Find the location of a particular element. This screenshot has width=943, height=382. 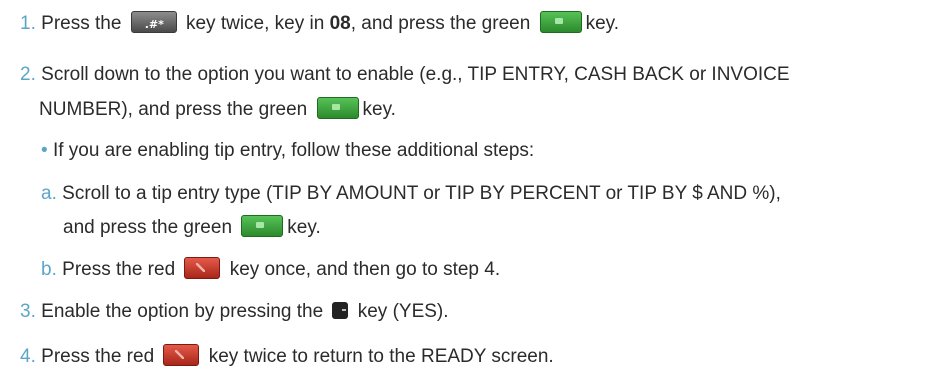

step-text: Press the is located at coordinates (81, 23).